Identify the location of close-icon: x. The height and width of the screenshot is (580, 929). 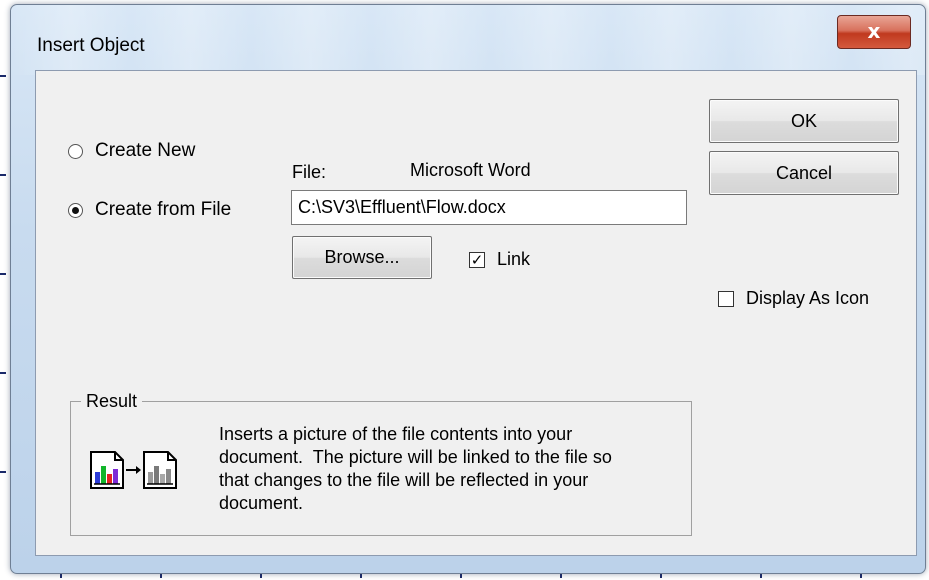
(874, 31).